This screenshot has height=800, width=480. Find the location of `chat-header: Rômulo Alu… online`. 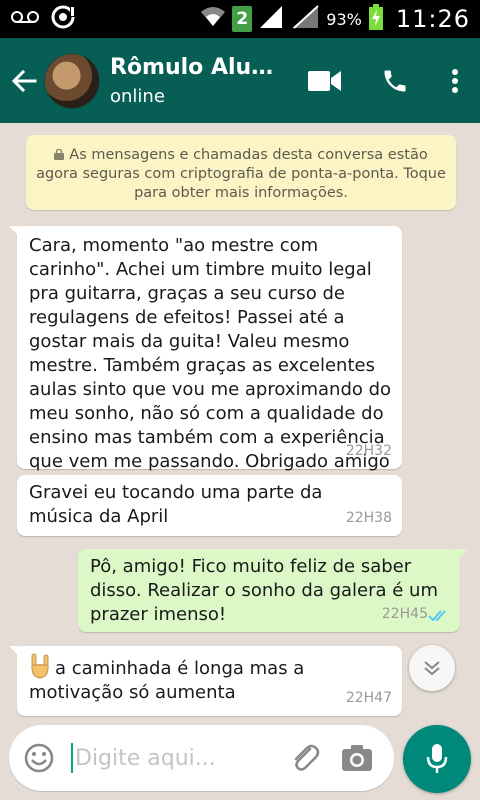

chat-header: Rômulo Alu… online is located at coordinates (240, 80).